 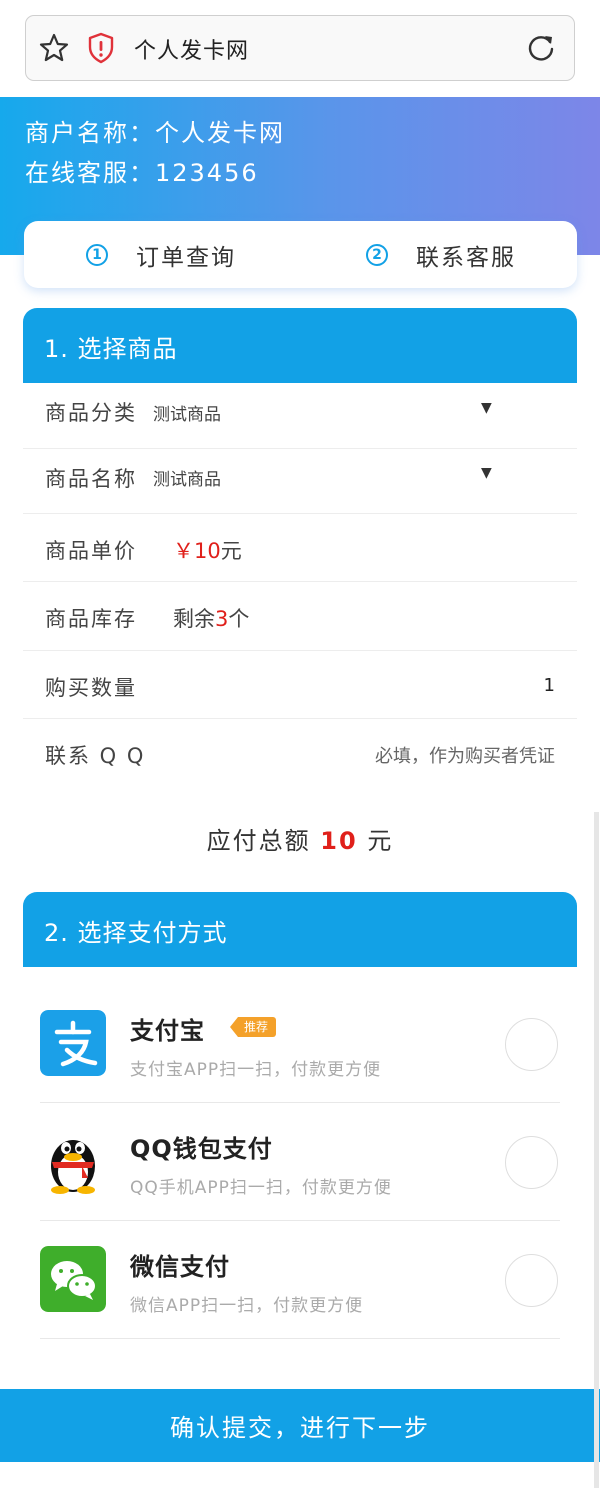 What do you see at coordinates (541, 48) in the screenshot?
I see `reload-icon` at bounding box center [541, 48].